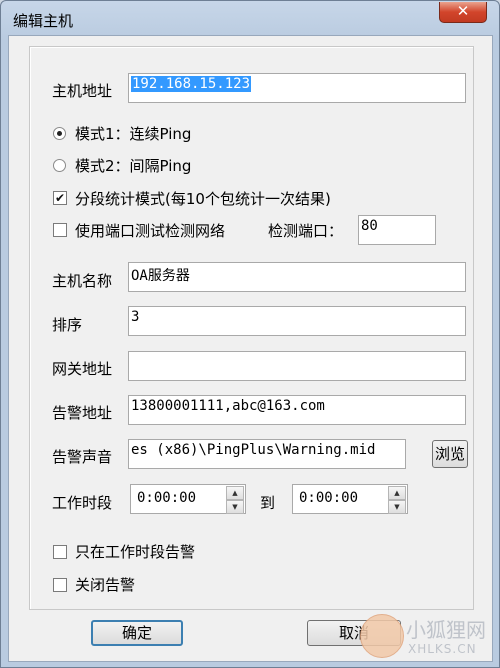 This screenshot has height=668, width=500. Describe the element at coordinates (60, 585) in the screenshot. I see `disable-alert-checkbox` at that location.